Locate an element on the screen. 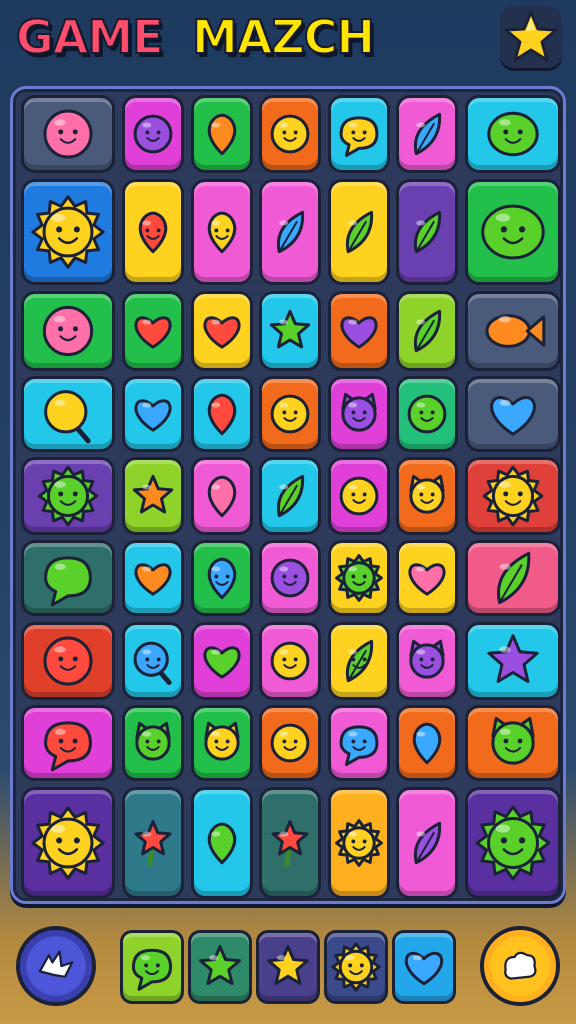  tile-blue-drop-face is located at coordinates (222, 578).